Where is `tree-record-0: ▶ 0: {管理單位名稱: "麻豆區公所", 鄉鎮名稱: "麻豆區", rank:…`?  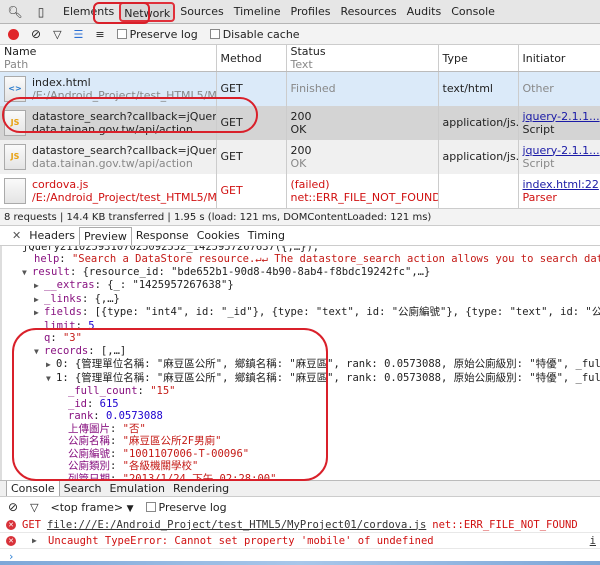
tree-record-0: ▶ 0: {管理單位名稱: "麻豆區公所", 鄉鎮名稱: "麻豆區", rank:… is located at coordinates (311, 365).